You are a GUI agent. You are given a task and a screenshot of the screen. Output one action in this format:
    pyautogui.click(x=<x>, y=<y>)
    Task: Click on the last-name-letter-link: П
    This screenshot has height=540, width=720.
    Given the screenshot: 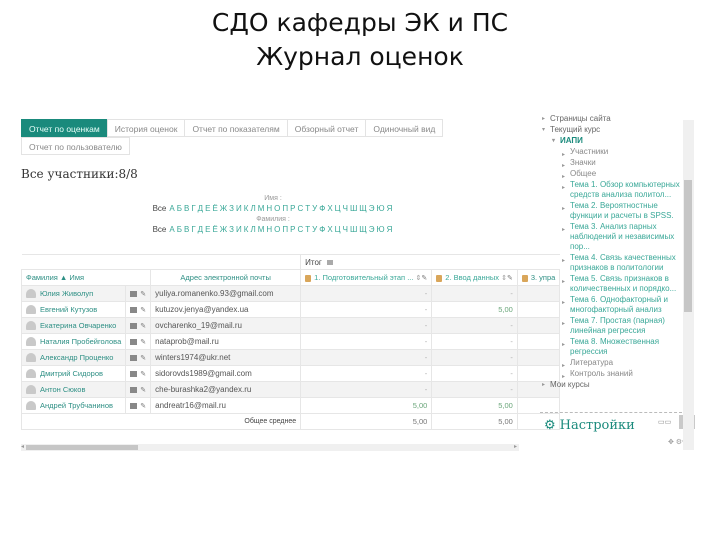 What is the action you would take?
    pyautogui.click(x=285, y=229)
    